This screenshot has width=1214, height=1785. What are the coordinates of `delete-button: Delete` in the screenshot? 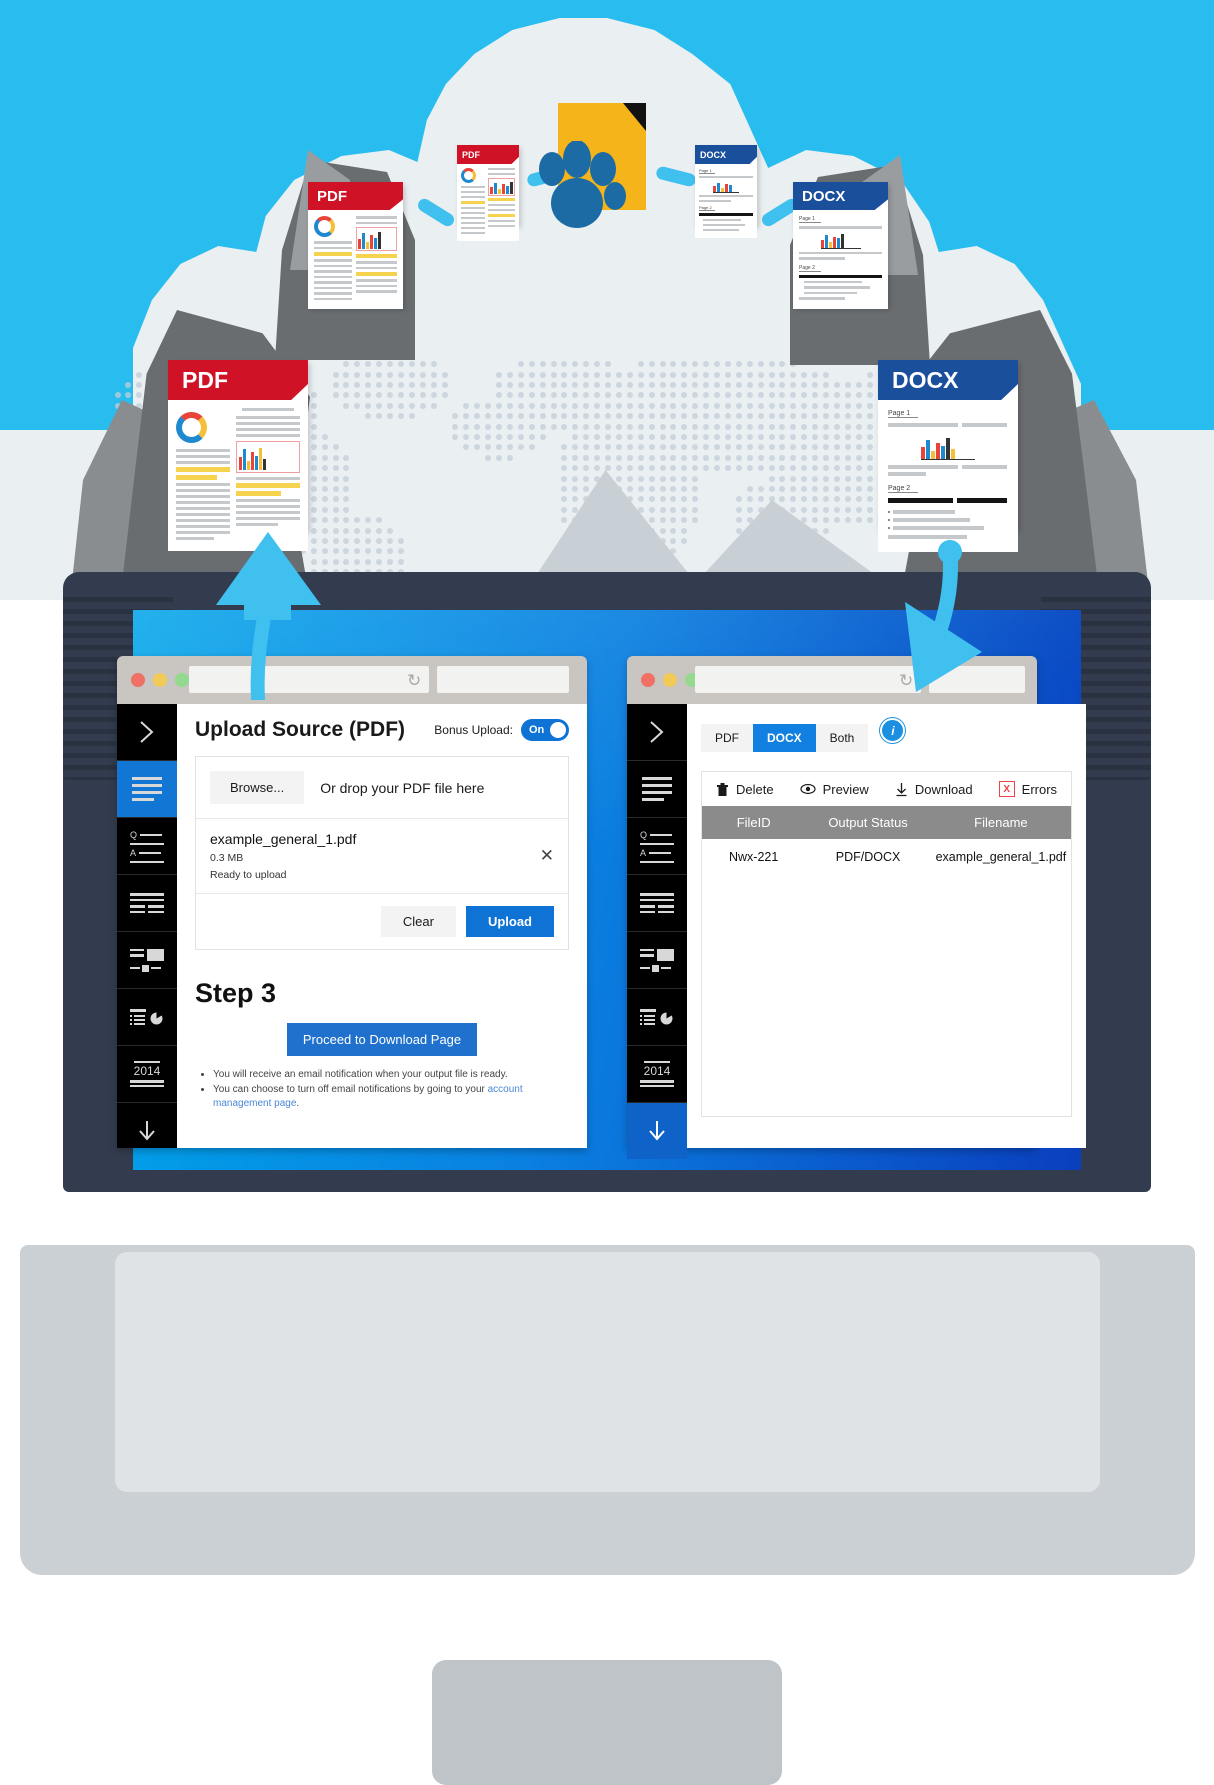 It's located at (745, 789).